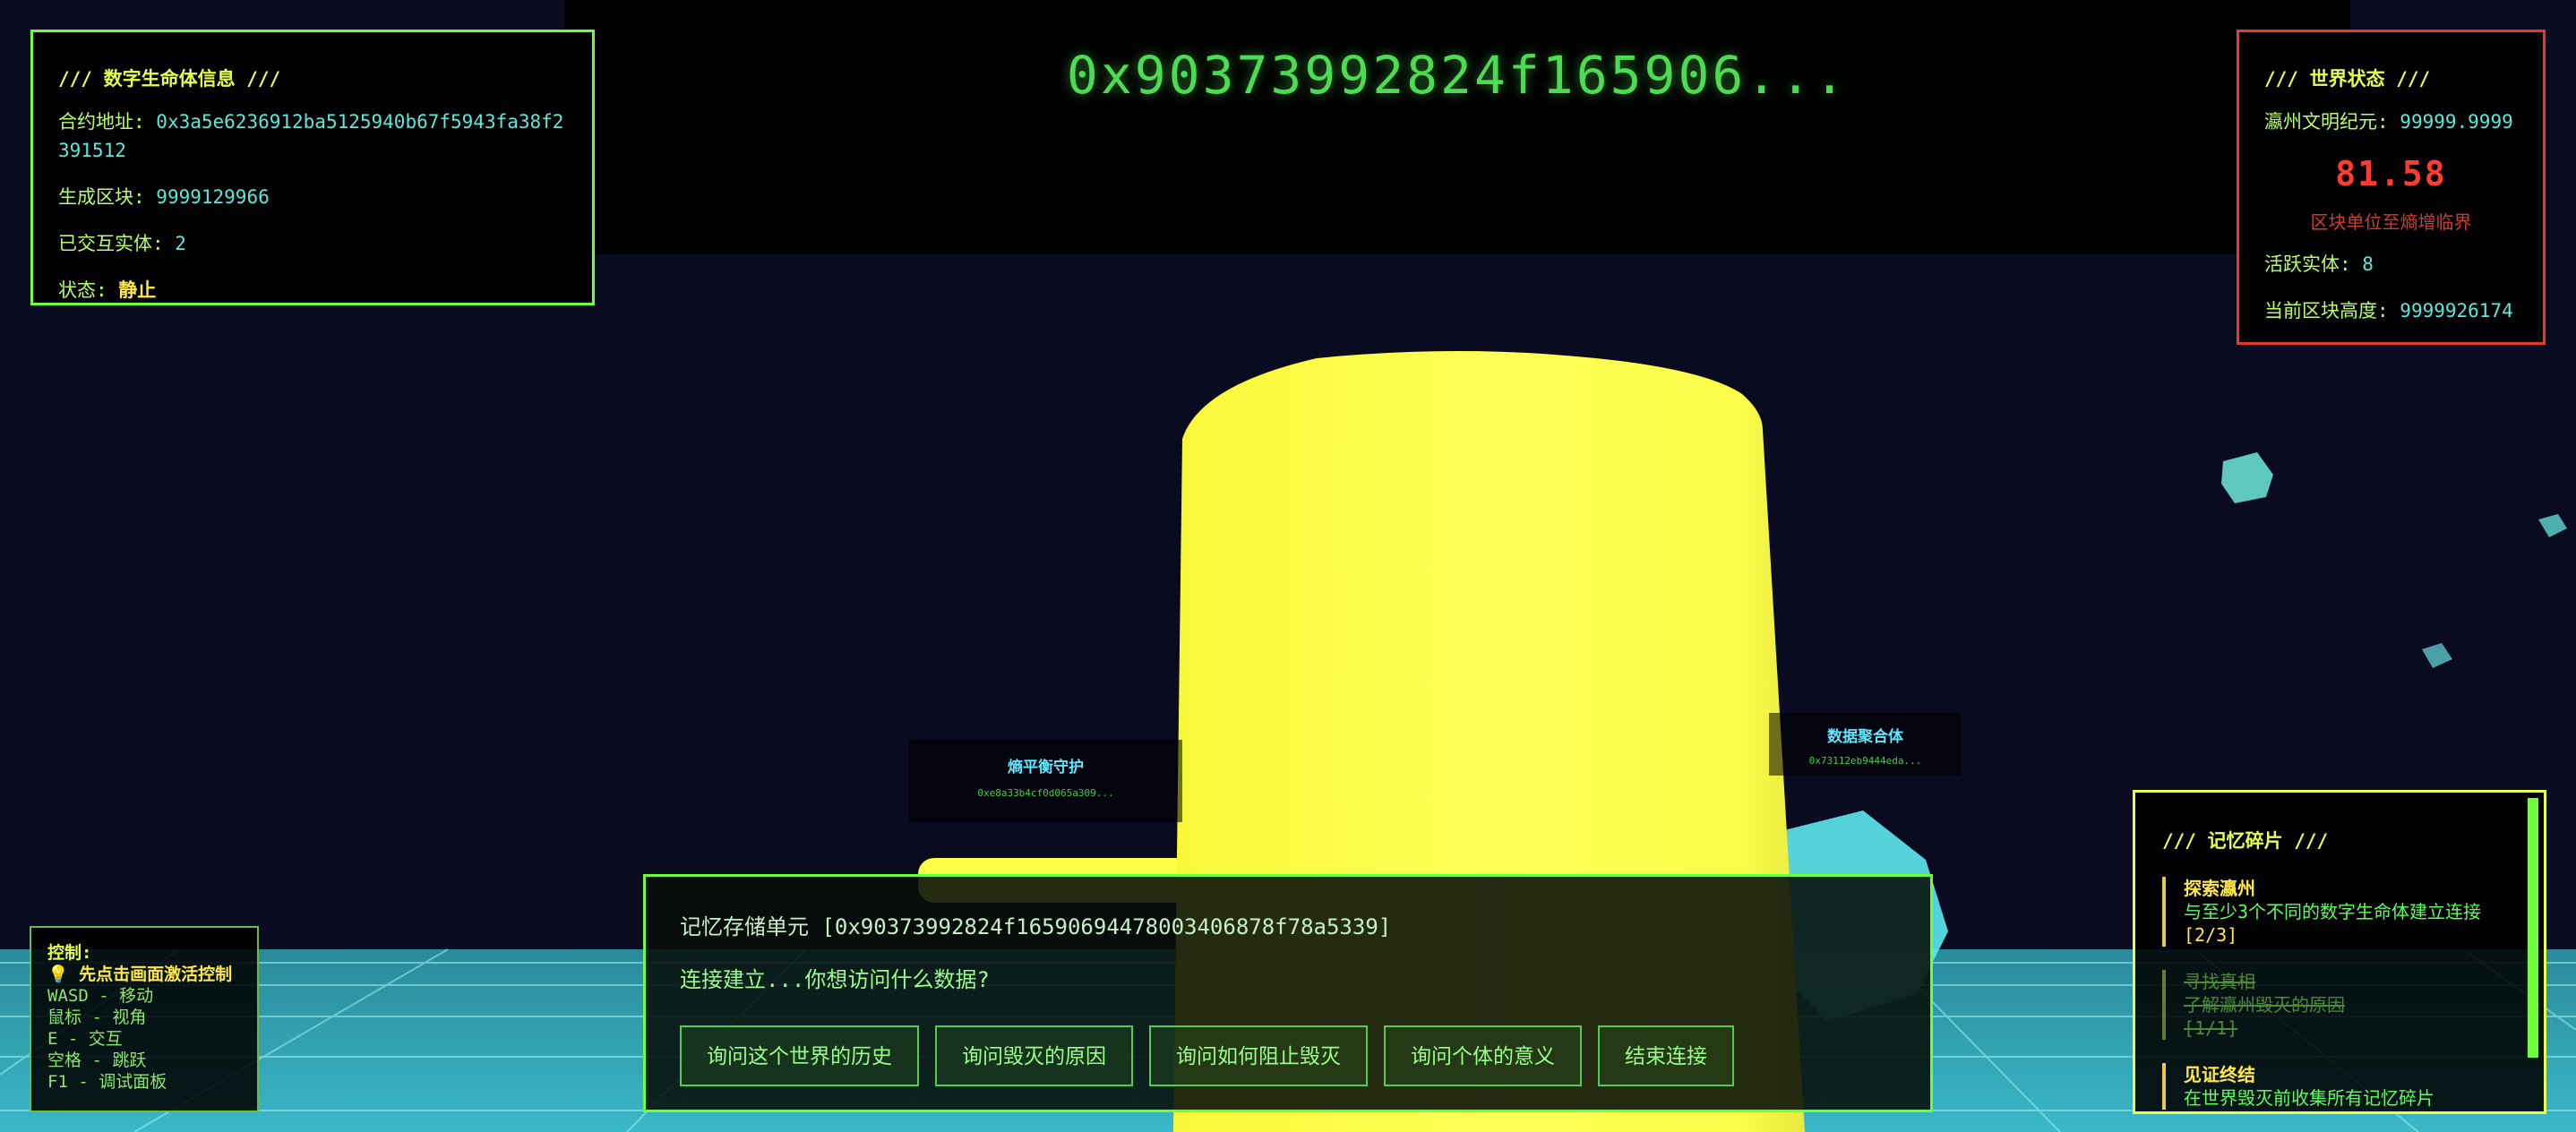 Image resolution: width=2576 pixels, height=1132 pixels. Describe the element at coordinates (169, 79) in the screenshot. I see `panel-header: /// 数字生命体信息 ///` at that location.